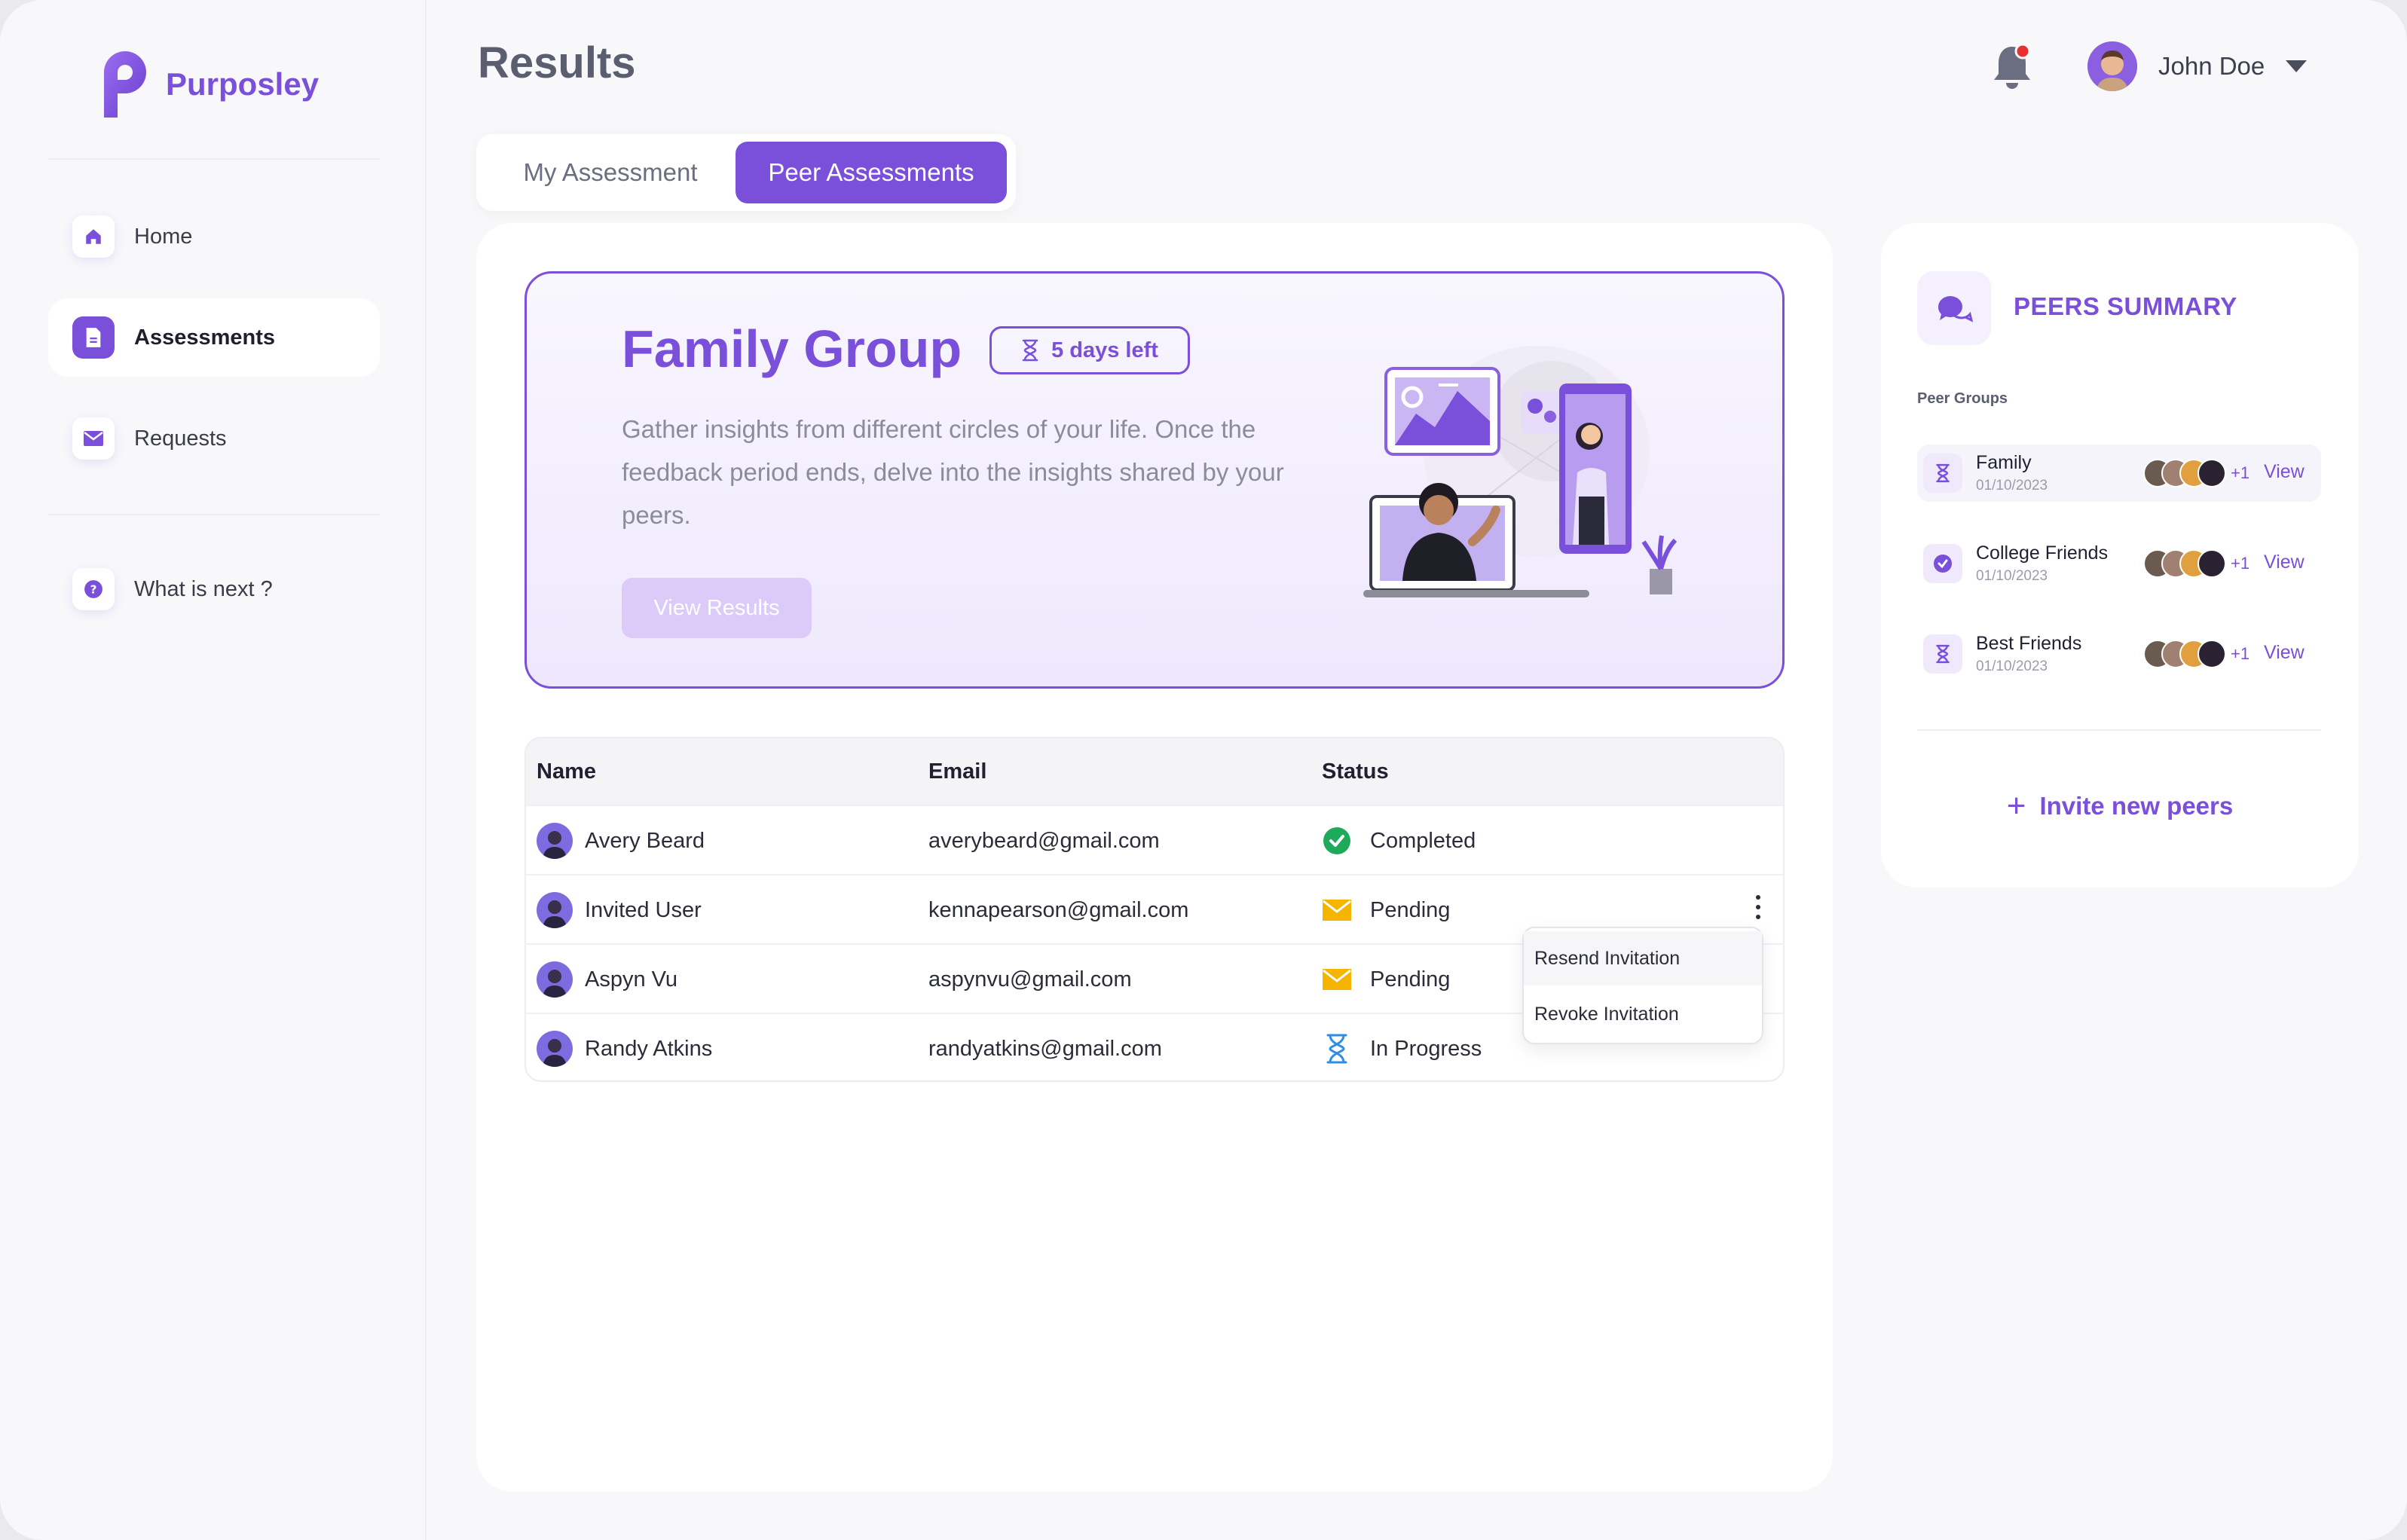 This screenshot has width=2407, height=1540. Describe the element at coordinates (1045, 1048) in the screenshot. I see `row-email: randyatkins@gmail.com` at that location.